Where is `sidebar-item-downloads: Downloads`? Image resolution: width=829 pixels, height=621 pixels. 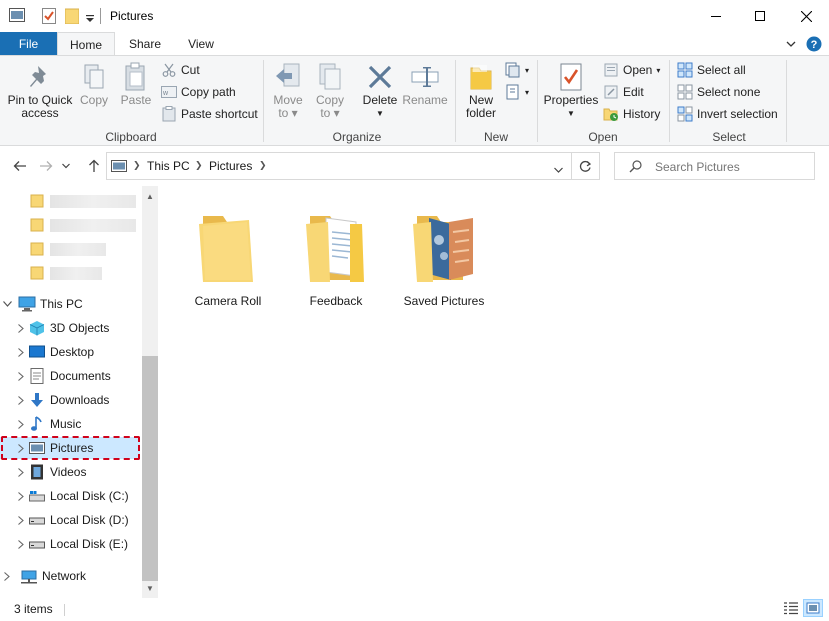
sidebar-item-downloads: Downloads is located at coordinates (70, 400).